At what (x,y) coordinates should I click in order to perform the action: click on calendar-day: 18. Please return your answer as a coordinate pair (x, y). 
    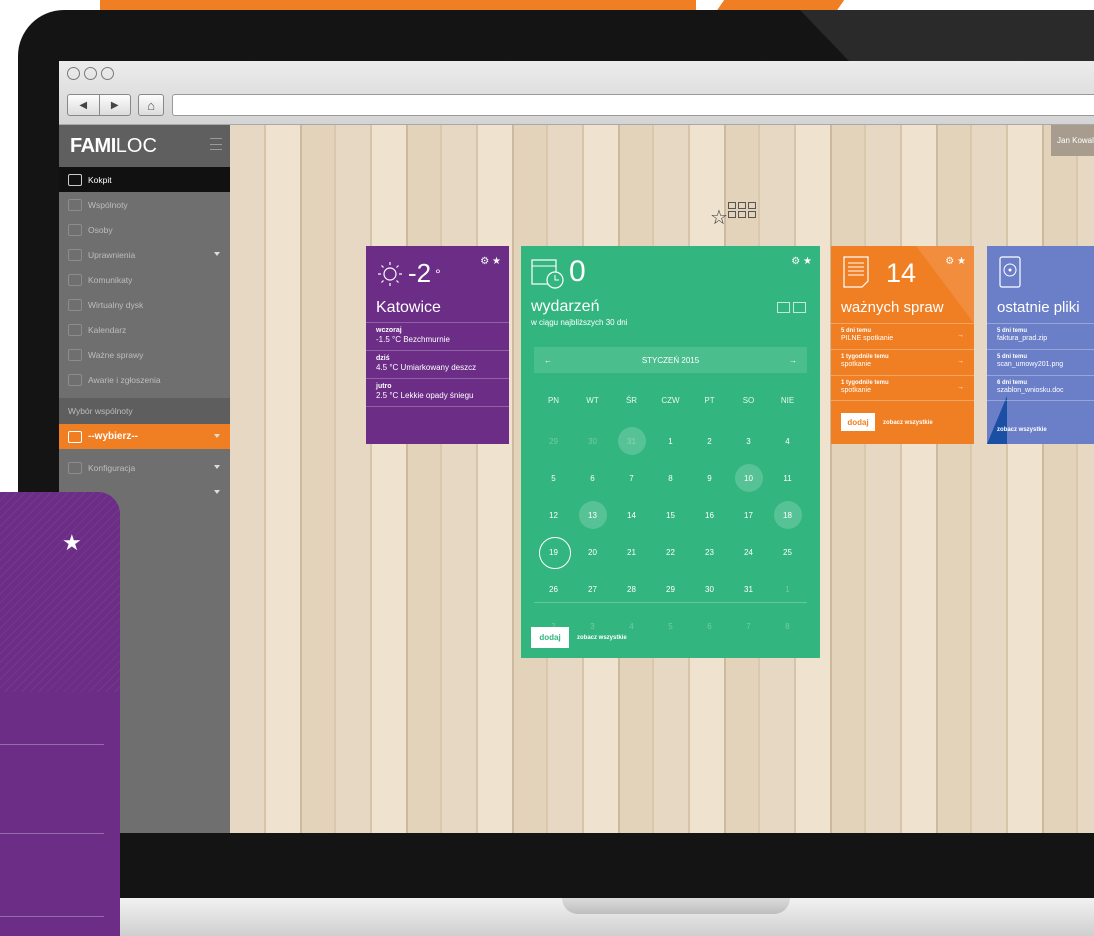
    Looking at the image, I should click on (787, 515).